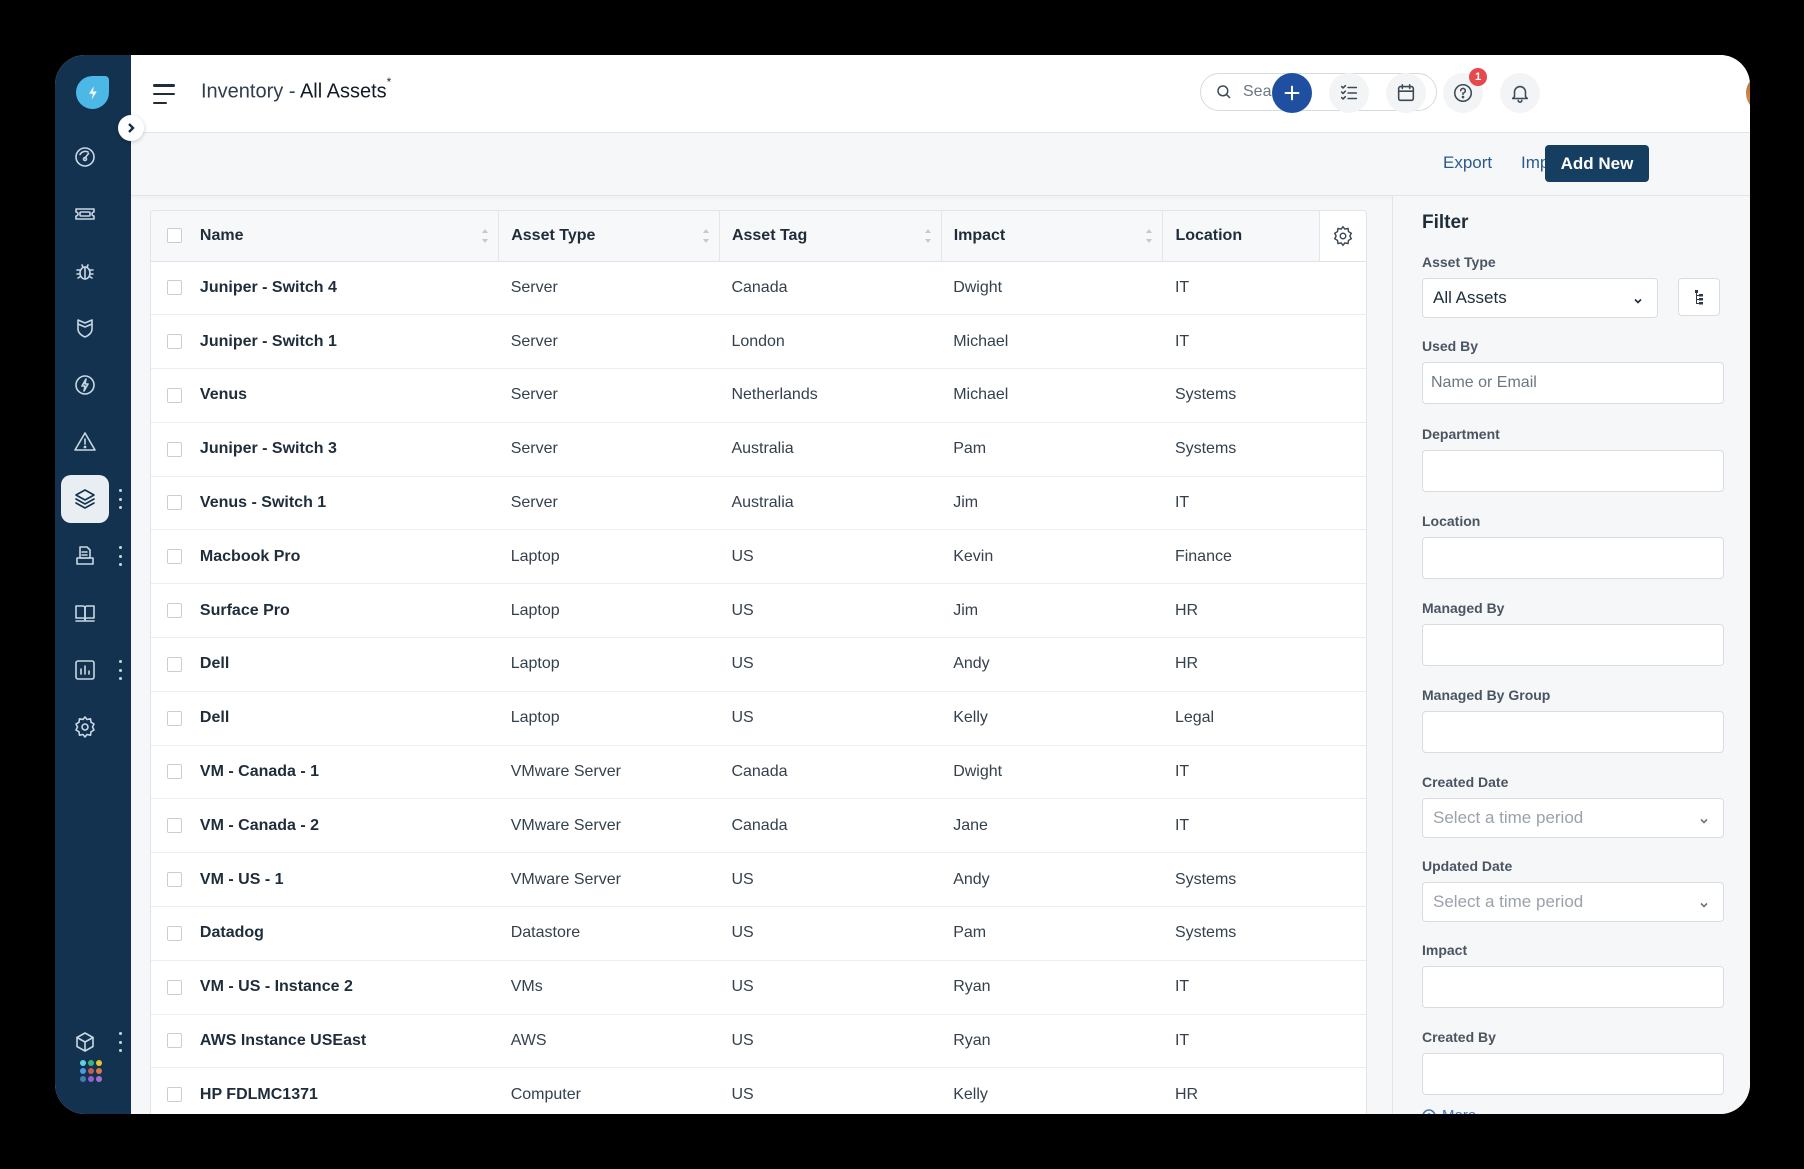  What do you see at coordinates (92, 92) in the screenshot?
I see `app-logo` at bounding box center [92, 92].